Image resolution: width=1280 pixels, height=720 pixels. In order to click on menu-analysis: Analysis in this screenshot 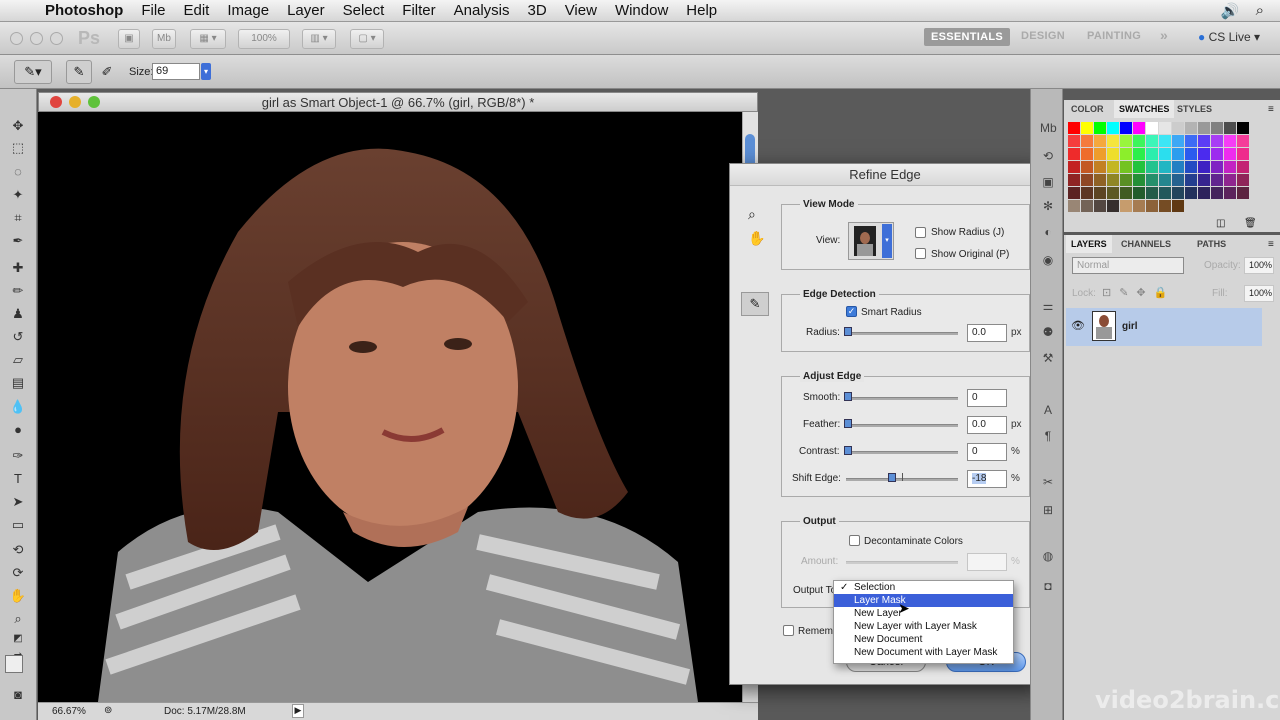, I will do `click(482, 10)`.